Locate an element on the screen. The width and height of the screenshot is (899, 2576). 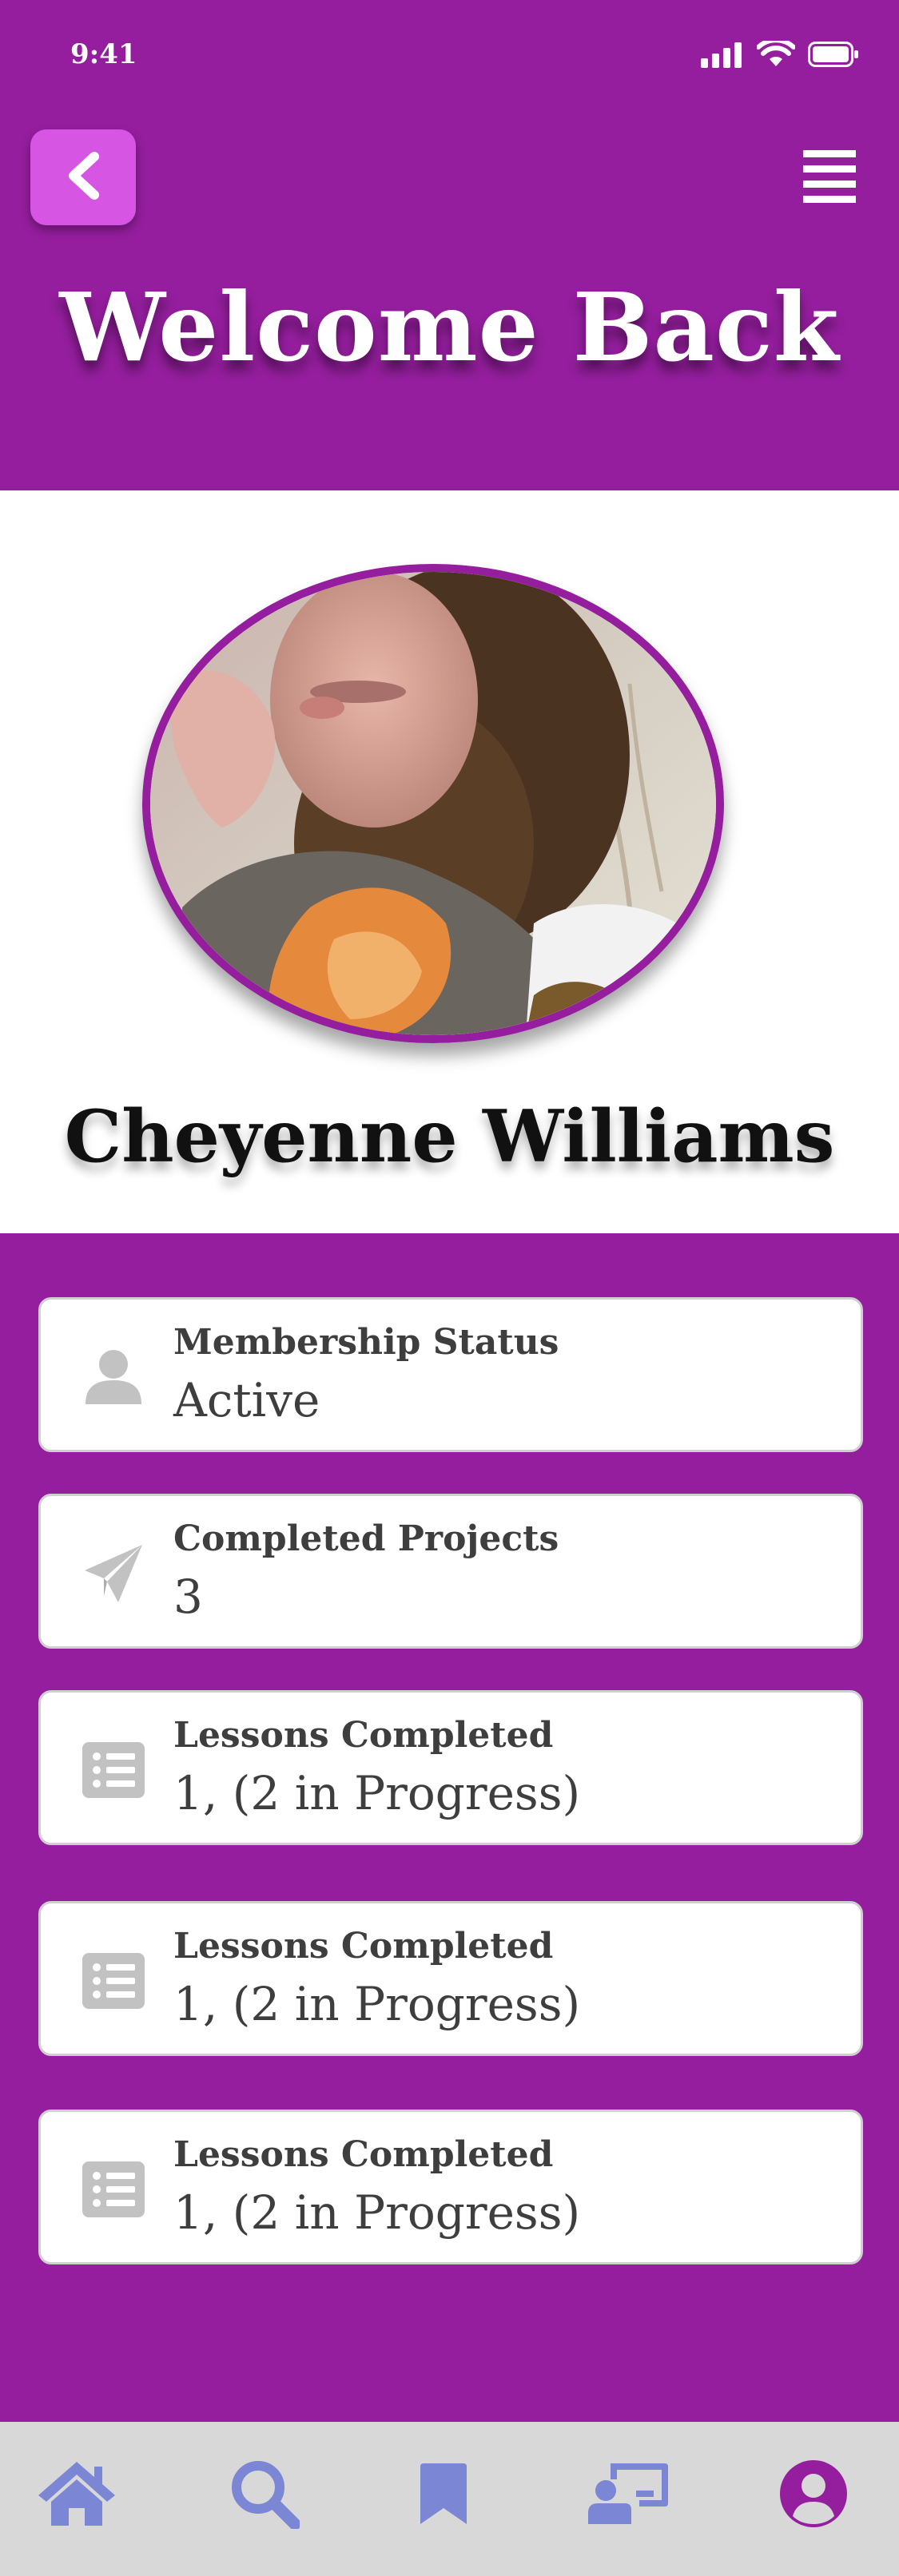
user-circle-icon is located at coordinates (813, 2495).